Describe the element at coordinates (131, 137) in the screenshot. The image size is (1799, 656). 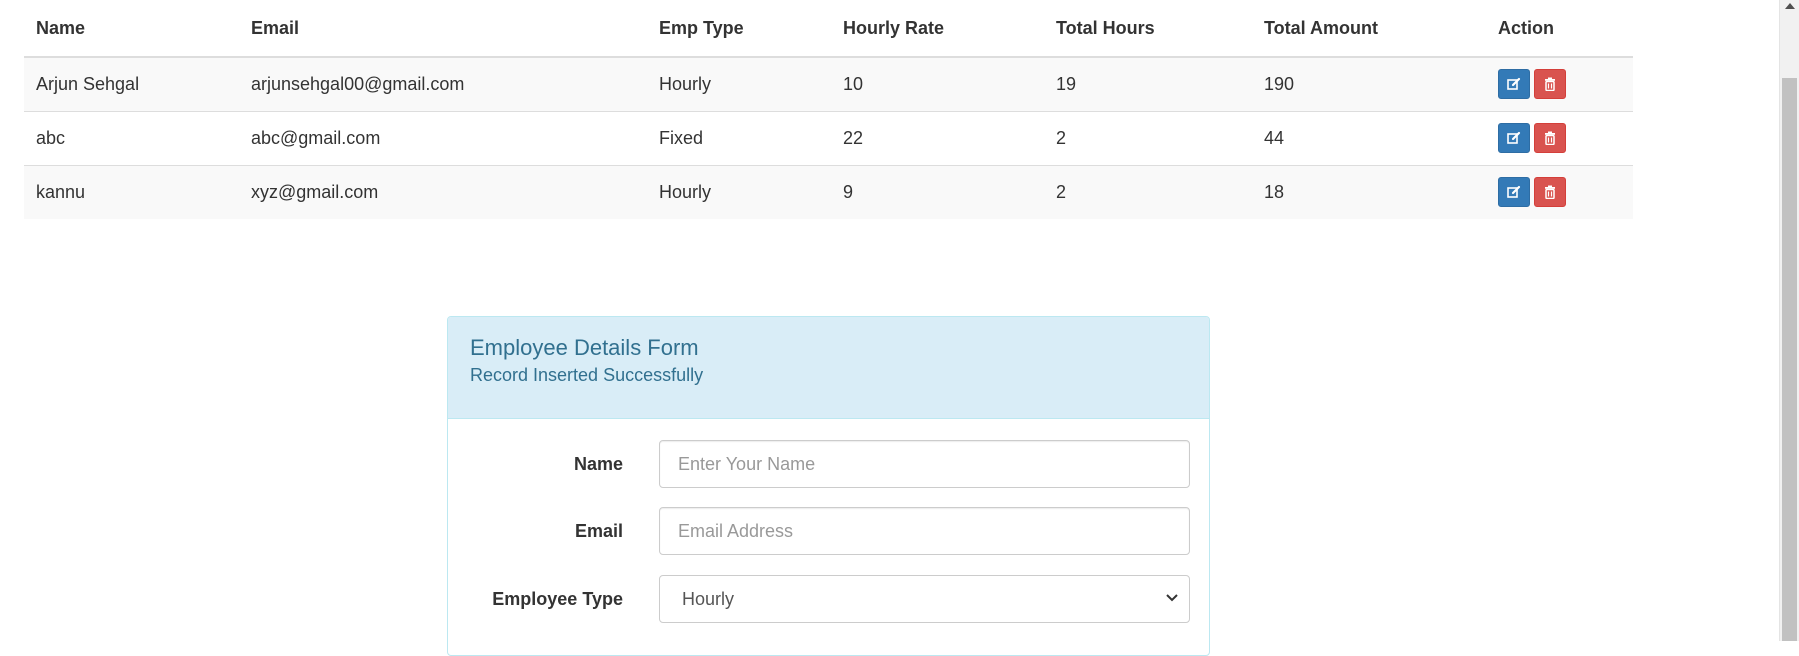
I see `cell-name: abc` at that location.